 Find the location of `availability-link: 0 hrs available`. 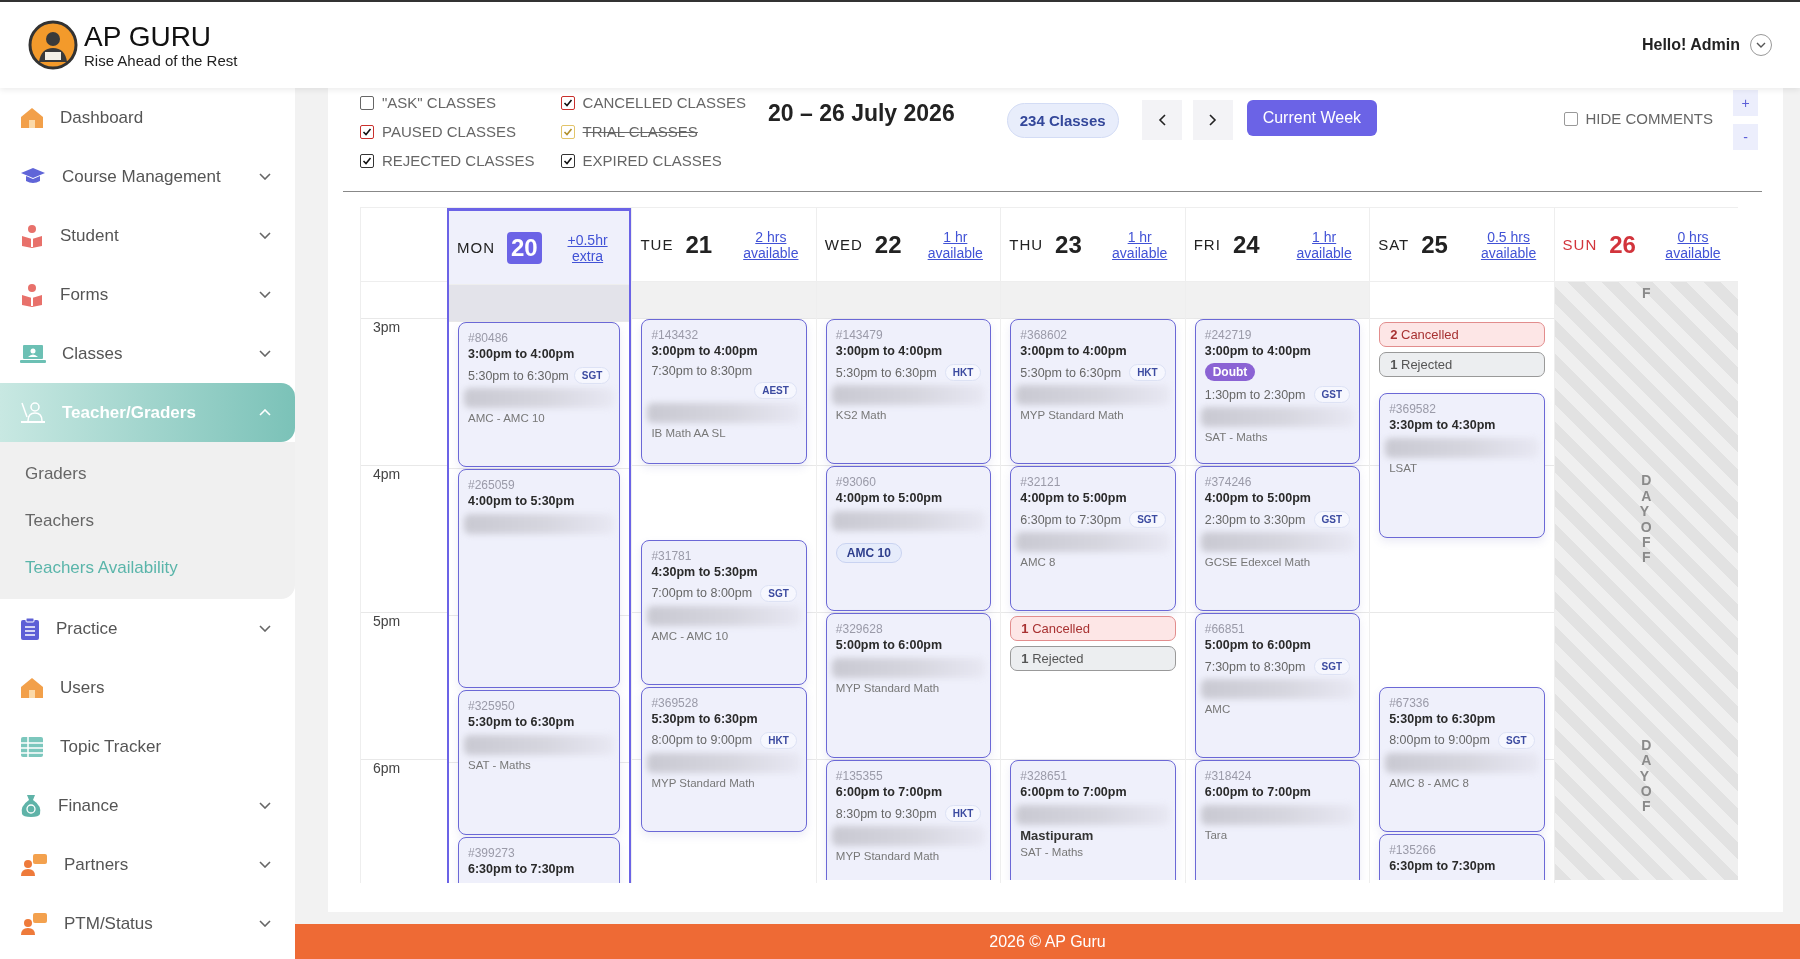

availability-link: 0 hrs available is located at coordinates (1693, 244).